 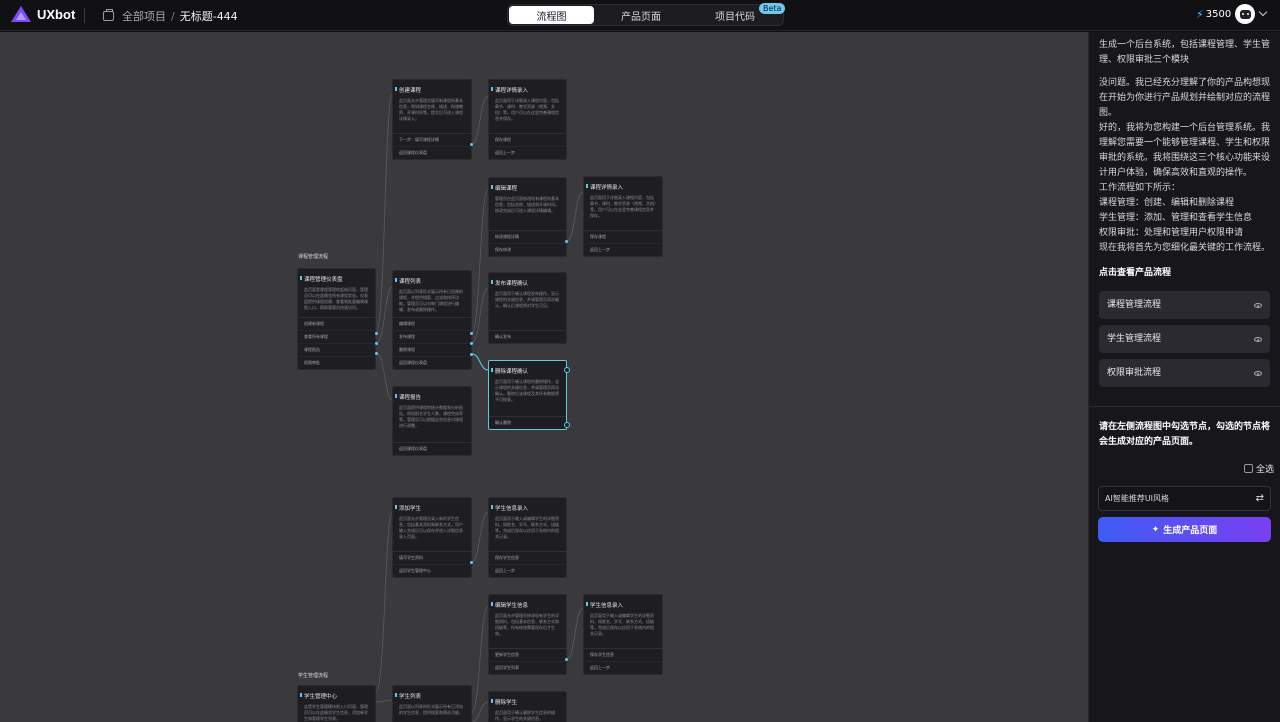 What do you see at coordinates (336, 363) in the screenshot?
I see `node-action: 权限审批` at bounding box center [336, 363].